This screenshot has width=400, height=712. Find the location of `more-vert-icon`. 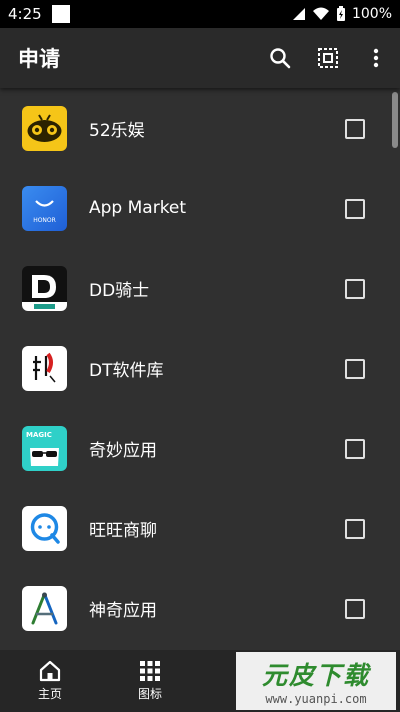

more-vert-icon is located at coordinates (376, 58).